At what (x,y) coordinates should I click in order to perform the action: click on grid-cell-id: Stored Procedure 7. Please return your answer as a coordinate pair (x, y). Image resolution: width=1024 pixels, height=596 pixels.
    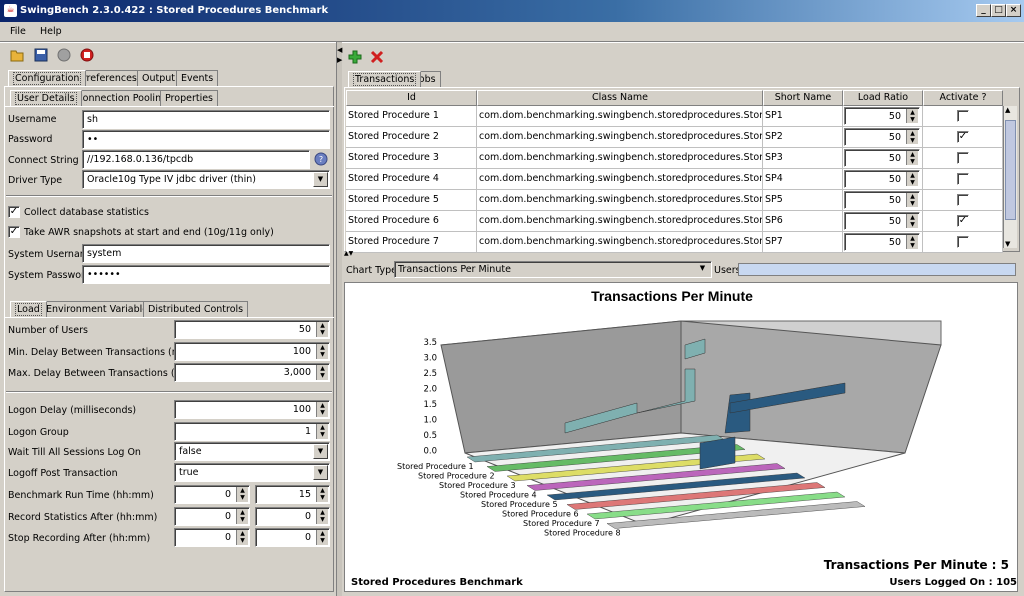
    Looking at the image, I should click on (411, 242).